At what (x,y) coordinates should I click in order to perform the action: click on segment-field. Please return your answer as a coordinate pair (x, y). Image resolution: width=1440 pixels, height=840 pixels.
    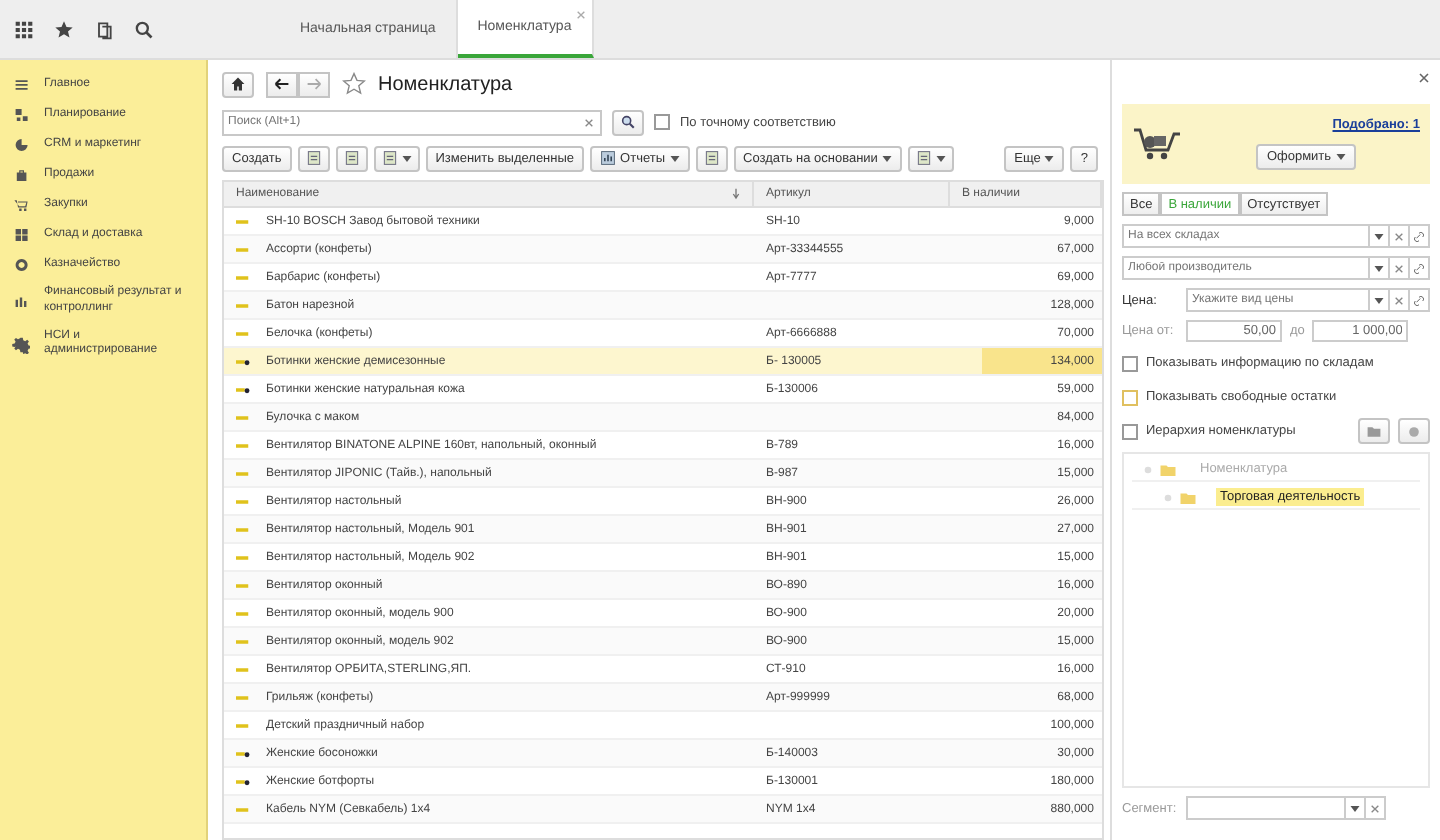
    Looking at the image, I should click on (1266, 808).